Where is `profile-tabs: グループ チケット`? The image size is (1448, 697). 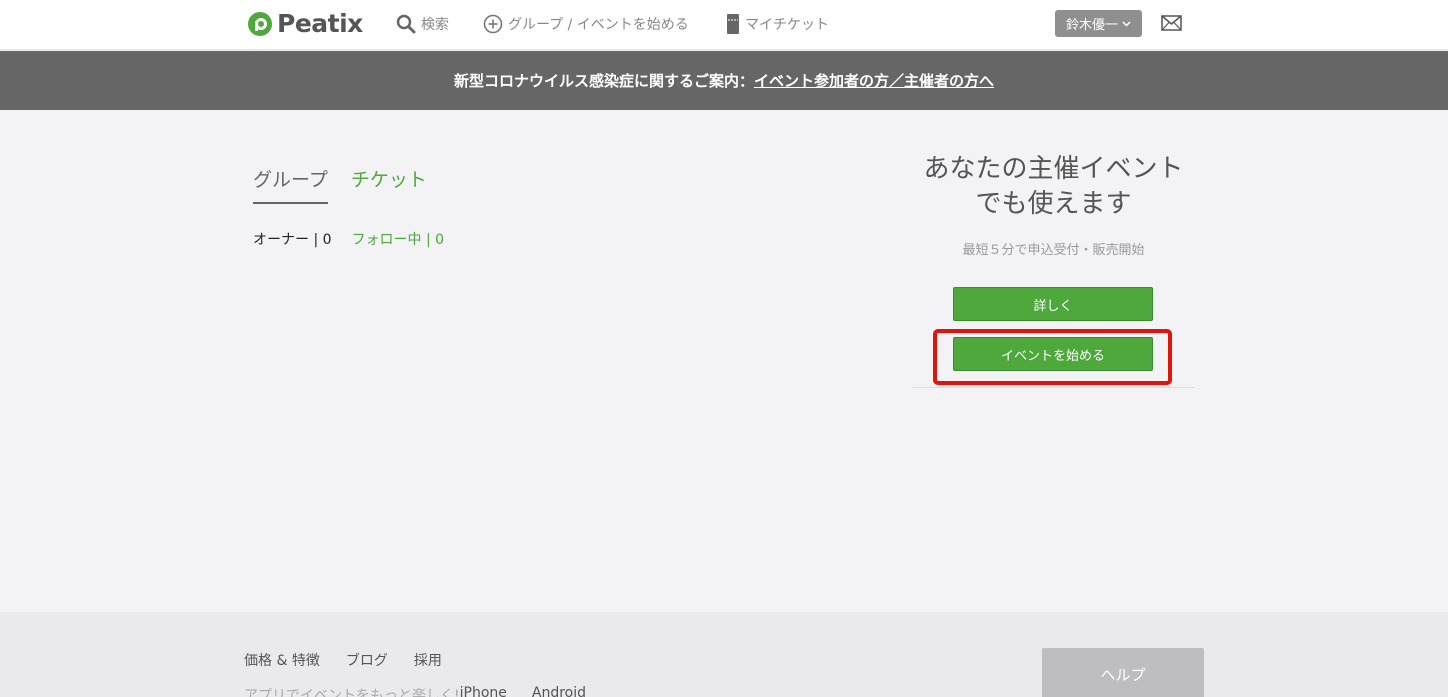
profile-tabs: グループ チケット is located at coordinates (351, 184).